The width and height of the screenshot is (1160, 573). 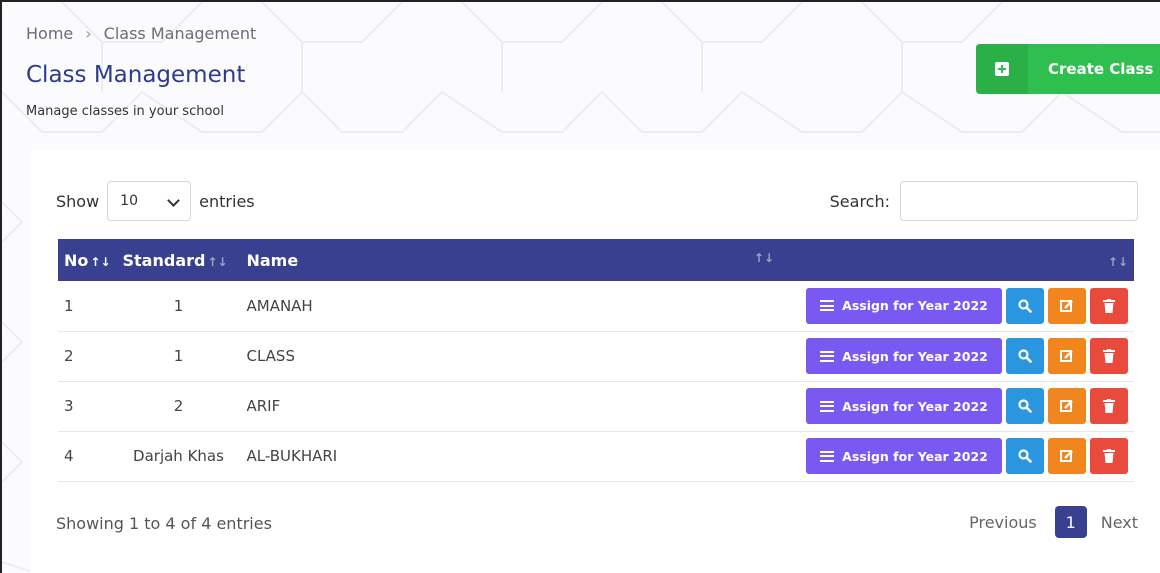 What do you see at coordinates (859, 201) in the screenshot?
I see `search-label: Search:` at bounding box center [859, 201].